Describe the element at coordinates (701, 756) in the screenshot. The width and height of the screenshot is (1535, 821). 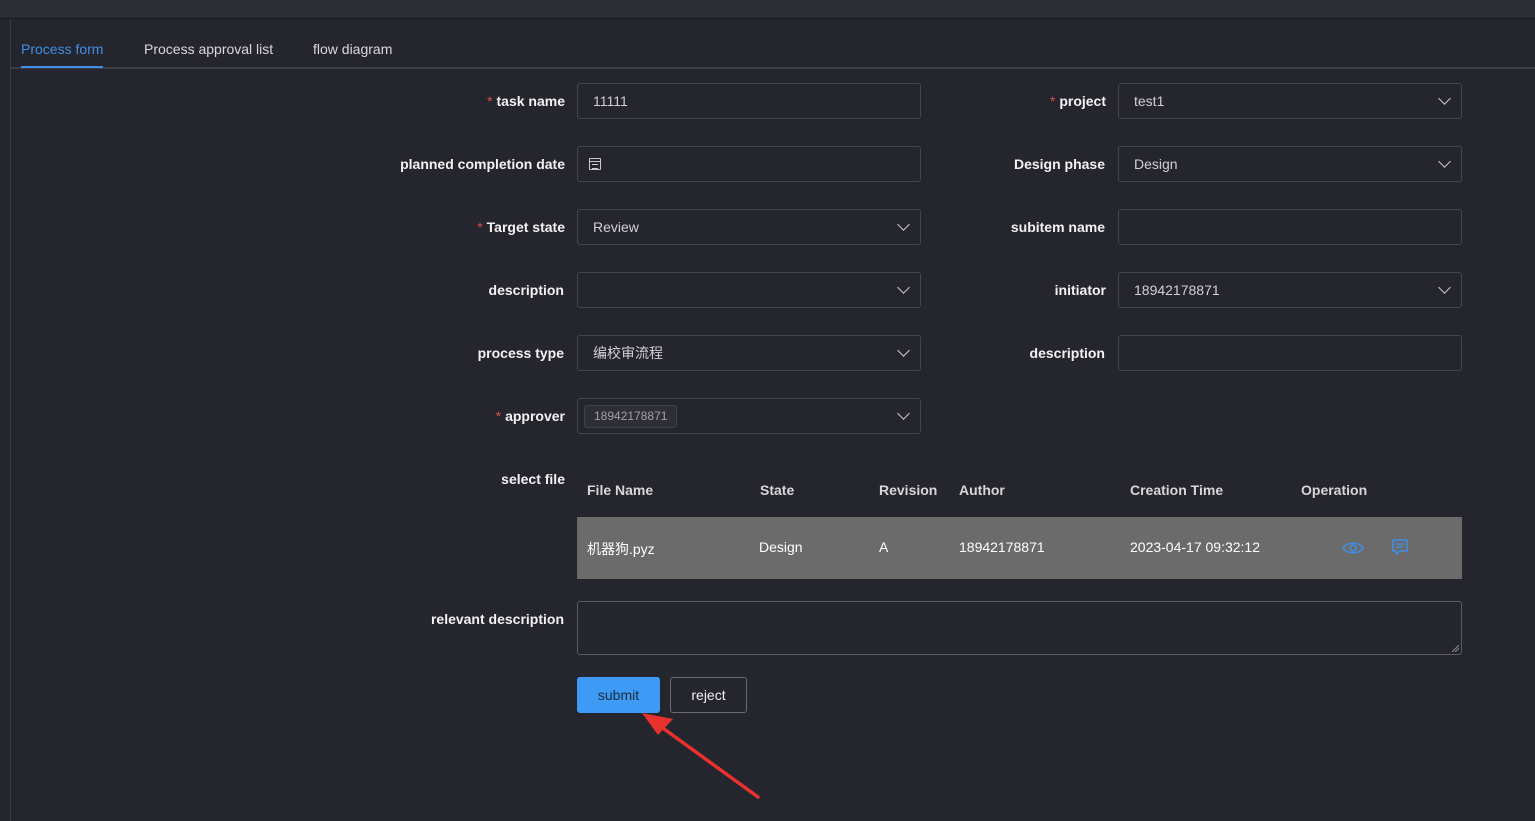
I see `annotation-arrow` at that location.